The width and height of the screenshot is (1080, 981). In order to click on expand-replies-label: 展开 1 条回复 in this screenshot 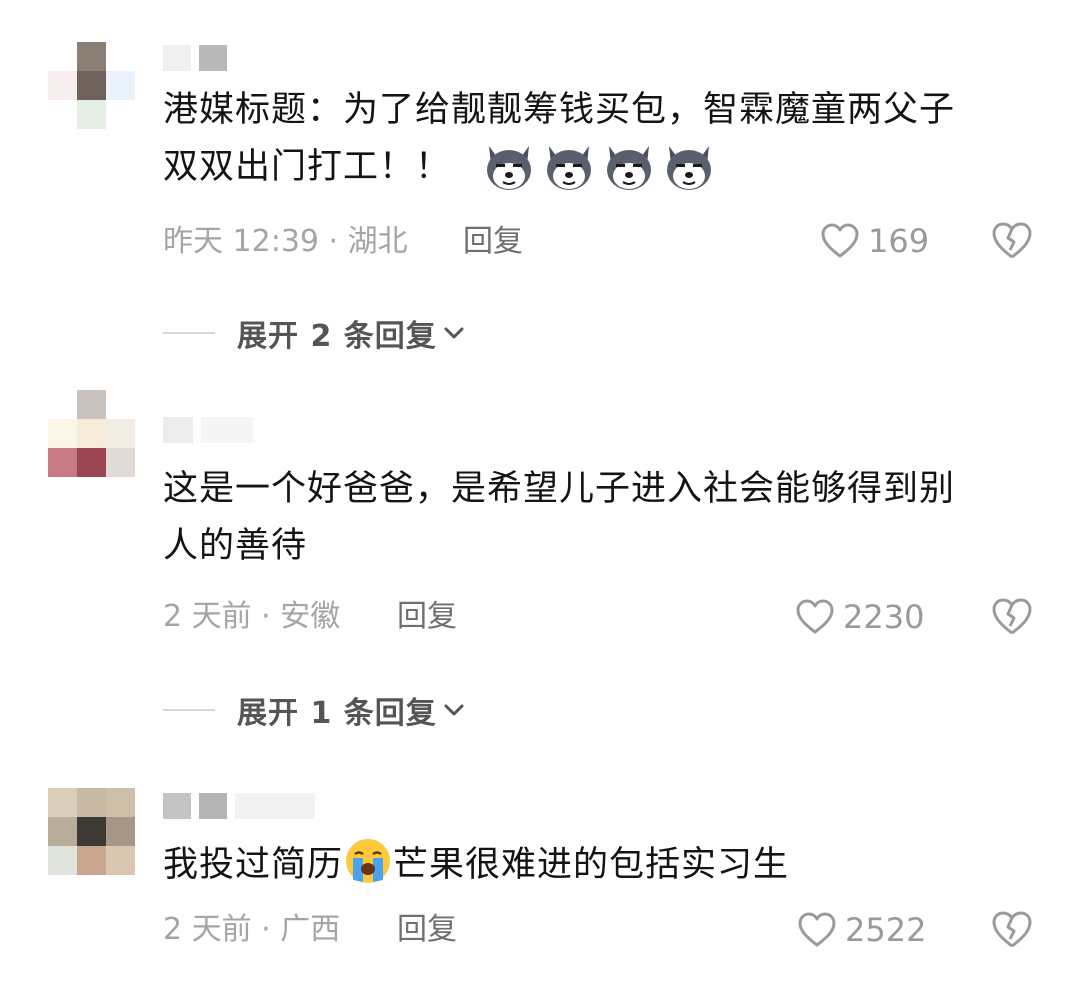, I will do `click(337, 713)`.